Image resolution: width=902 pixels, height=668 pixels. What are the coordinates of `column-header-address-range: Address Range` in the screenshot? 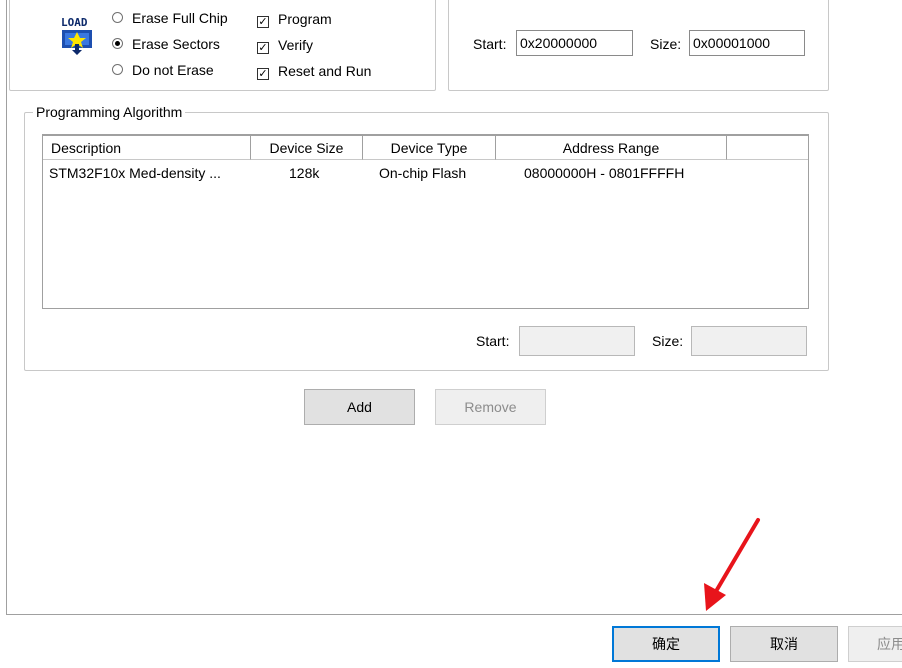 It's located at (611, 148).